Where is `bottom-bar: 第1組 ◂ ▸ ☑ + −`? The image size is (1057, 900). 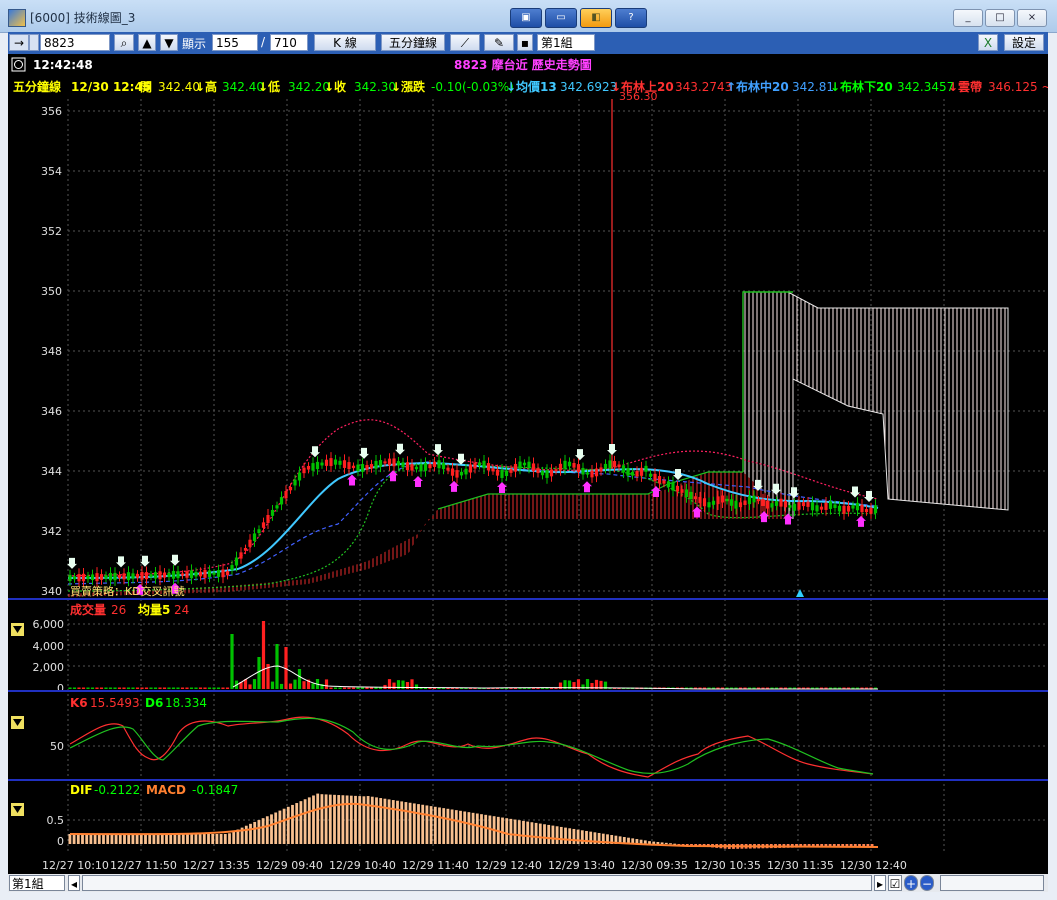
bottom-bar: 第1組 ◂ ▸ ☑ + − is located at coordinates (528, 883).